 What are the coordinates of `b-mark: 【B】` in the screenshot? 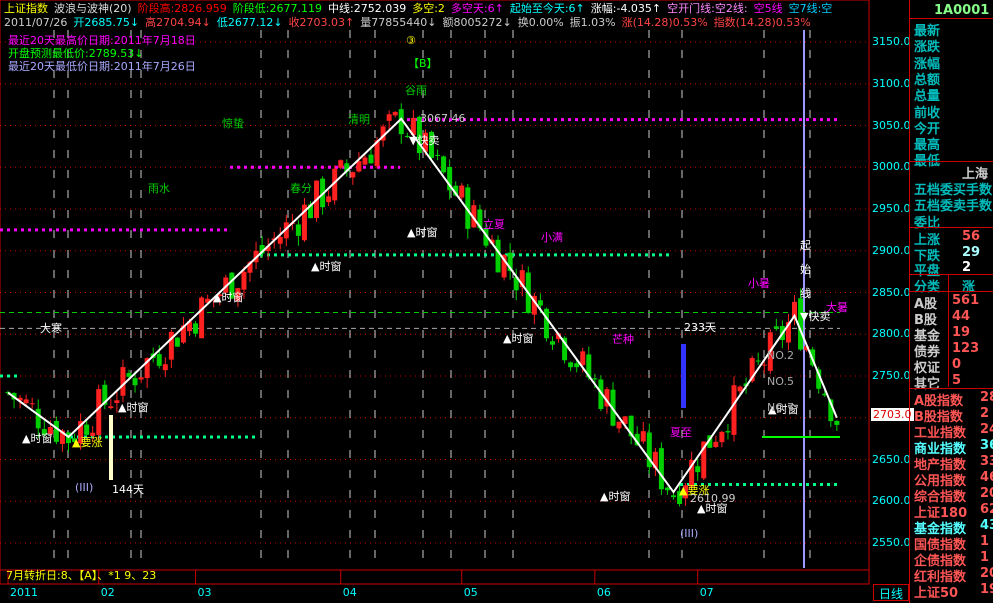 It's located at (423, 63).